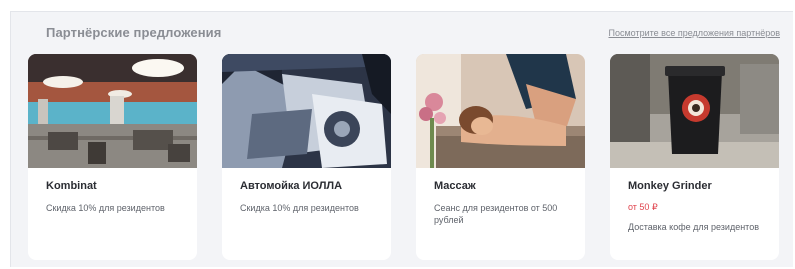 This screenshot has width=795, height=269. What do you see at coordinates (71, 186) in the screenshot?
I see `card-title: Kombinat` at bounding box center [71, 186].